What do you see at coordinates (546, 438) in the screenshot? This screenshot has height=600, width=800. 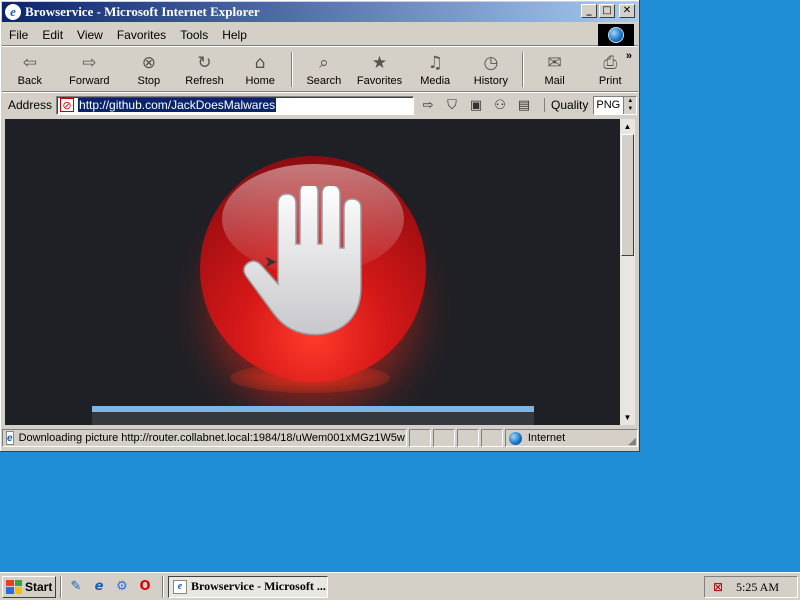 I see `zone-label: Internet` at bounding box center [546, 438].